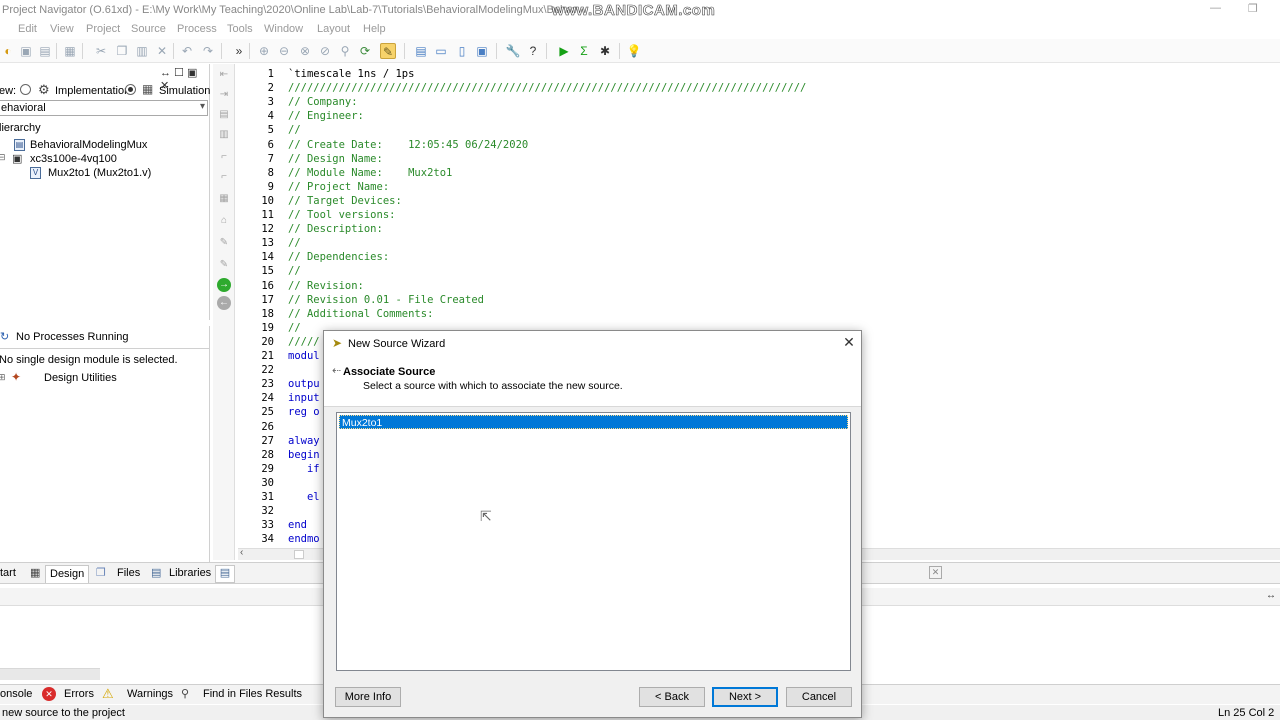 This screenshot has height=720, width=1280. I want to click on paste-icon: ▥, so click(142, 51).